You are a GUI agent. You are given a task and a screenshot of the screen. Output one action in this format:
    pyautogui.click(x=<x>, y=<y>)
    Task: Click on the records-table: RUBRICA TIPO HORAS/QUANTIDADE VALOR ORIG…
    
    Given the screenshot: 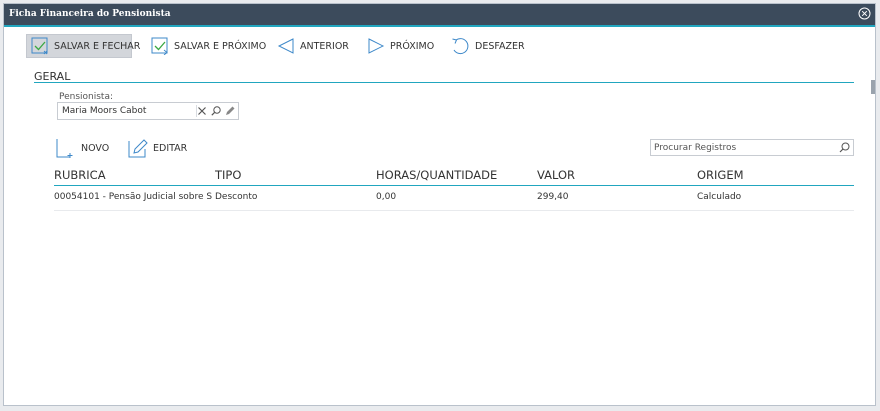 What is the action you would take?
    pyautogui.click(x=454, y=188)
    